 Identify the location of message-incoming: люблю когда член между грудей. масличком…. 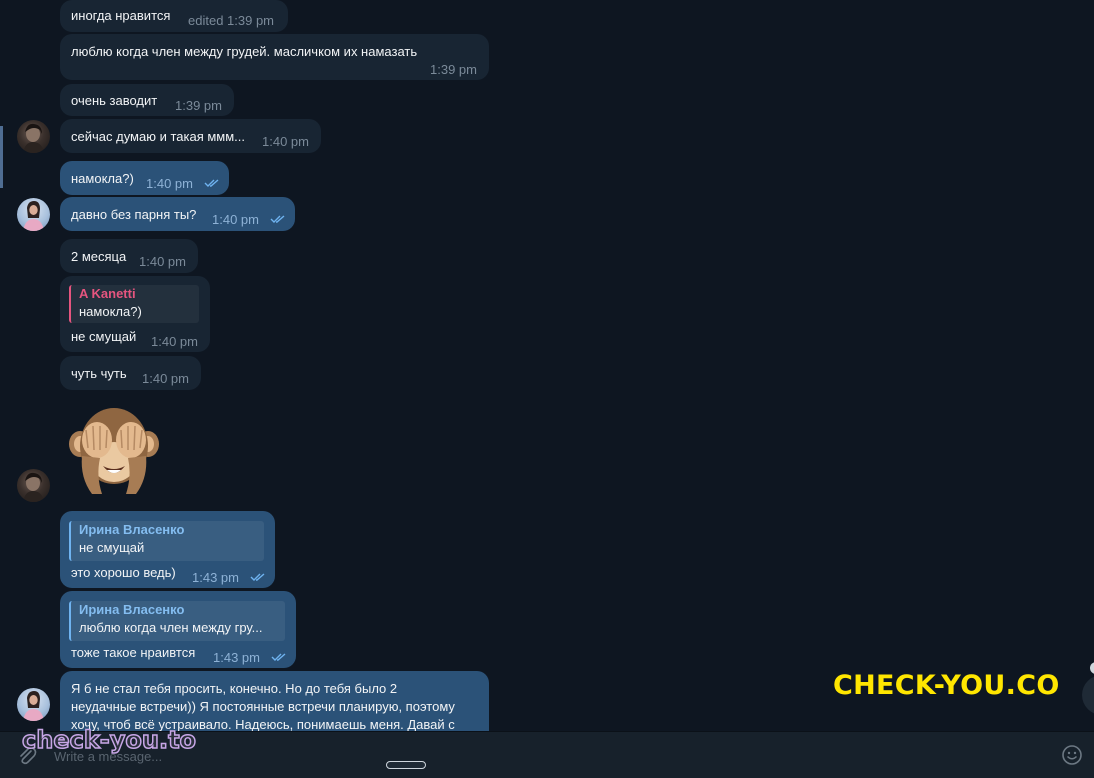
(274, 57).